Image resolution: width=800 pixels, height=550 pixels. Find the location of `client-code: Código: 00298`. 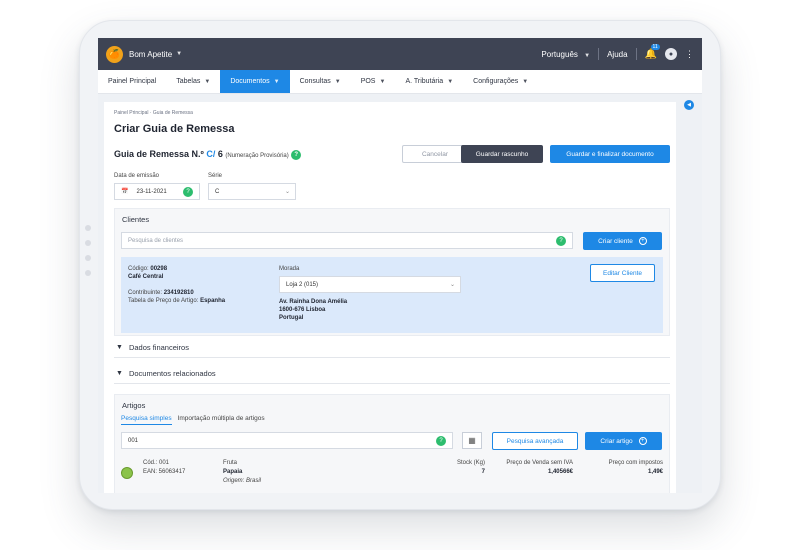

client-code: Código: 00298 is located at coordinates (148, 269).